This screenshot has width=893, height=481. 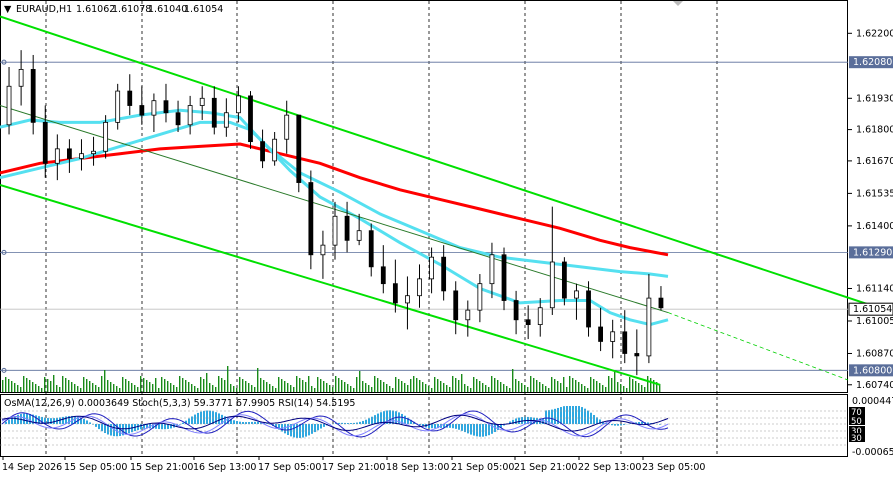 What do you see at coordinates (8, 9) in the screenshot?
I see `dropdown-arrow-icon: ▼` at bounding box center [8, 9].